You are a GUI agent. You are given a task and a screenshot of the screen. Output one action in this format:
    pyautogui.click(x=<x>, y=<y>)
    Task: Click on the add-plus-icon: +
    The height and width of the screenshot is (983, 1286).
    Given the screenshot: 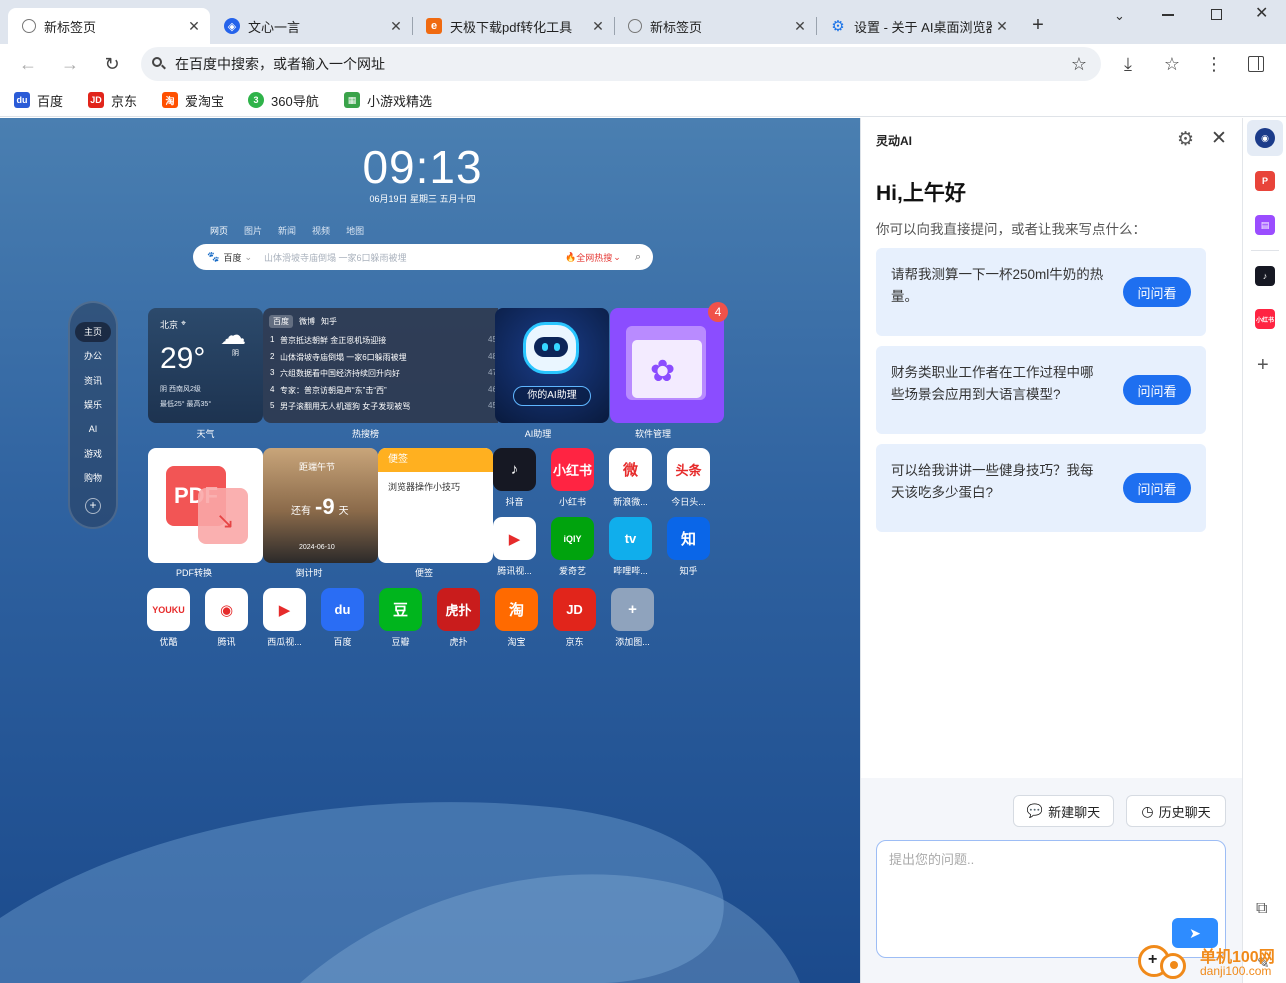 What is the action you would take?
    pyautogui.click(x=1263, y=365)
    